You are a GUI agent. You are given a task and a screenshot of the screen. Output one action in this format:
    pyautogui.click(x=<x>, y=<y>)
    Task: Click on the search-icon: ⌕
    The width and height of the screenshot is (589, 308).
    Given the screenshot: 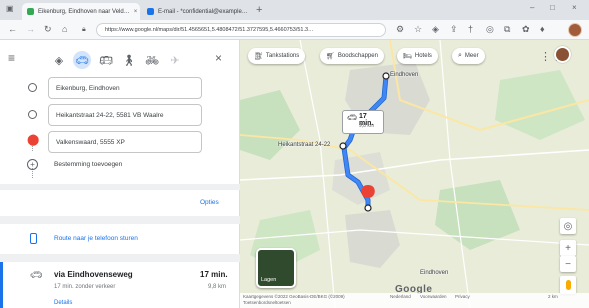 What is the action you would take?
    pyautogui.click(x=460, y=55)
    